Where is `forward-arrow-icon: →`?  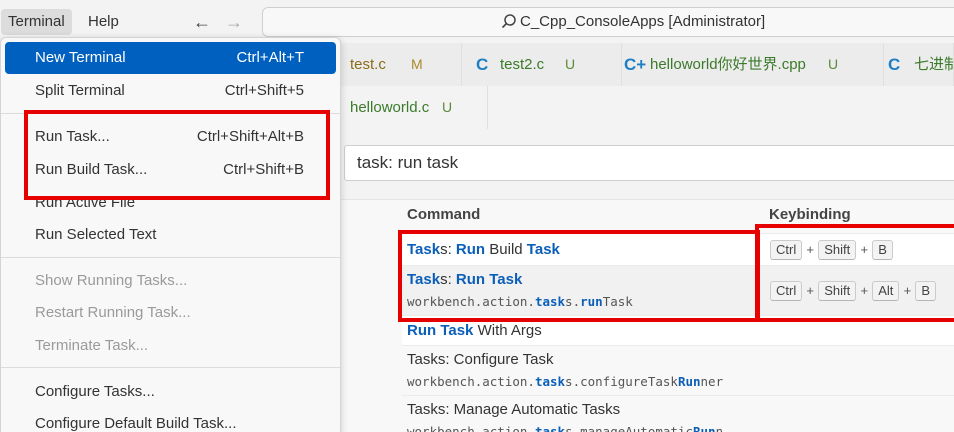 forward-arrow-icon: → is located at coordinates (234, 22).